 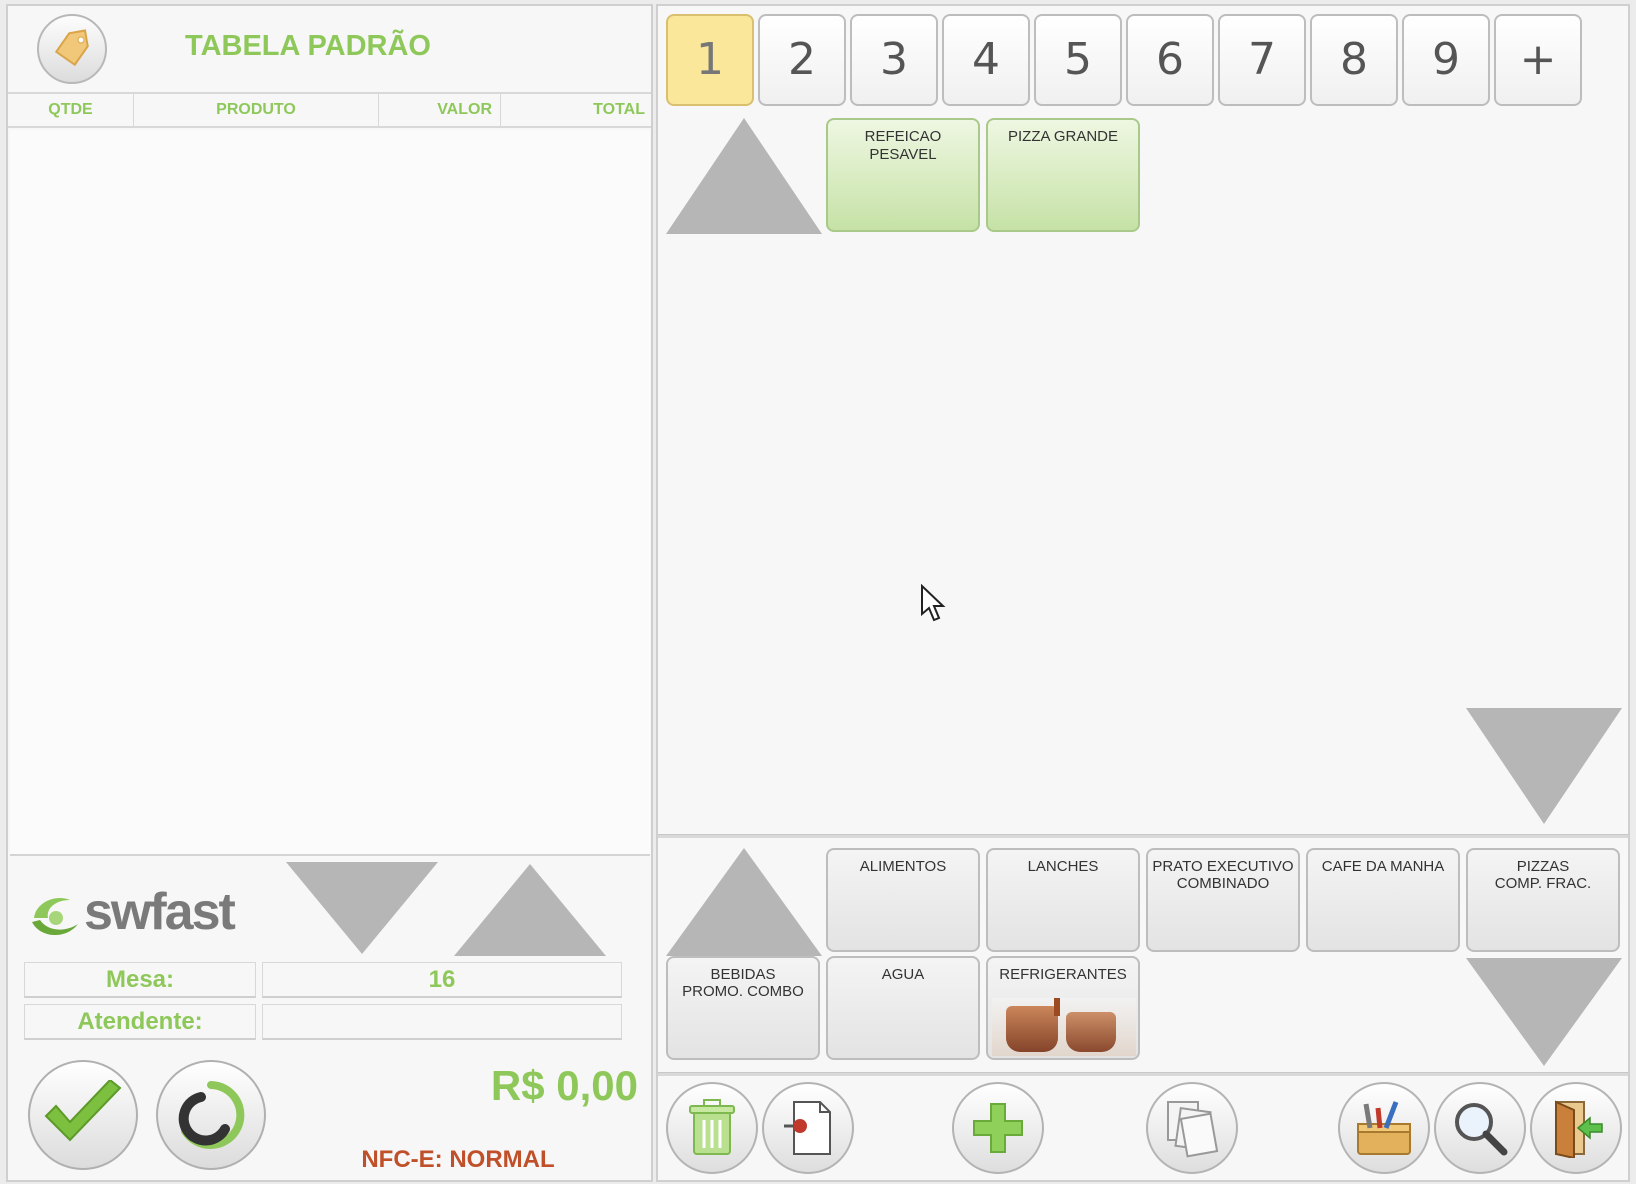 I want to click on page-tab-7: 7, so click(x=1262, y=60).